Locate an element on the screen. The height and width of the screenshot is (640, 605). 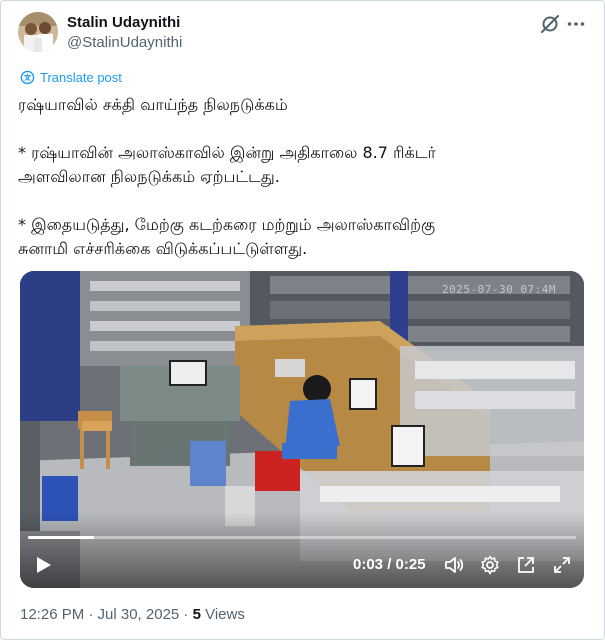
grok-icon is located at coordinates (550, 24).